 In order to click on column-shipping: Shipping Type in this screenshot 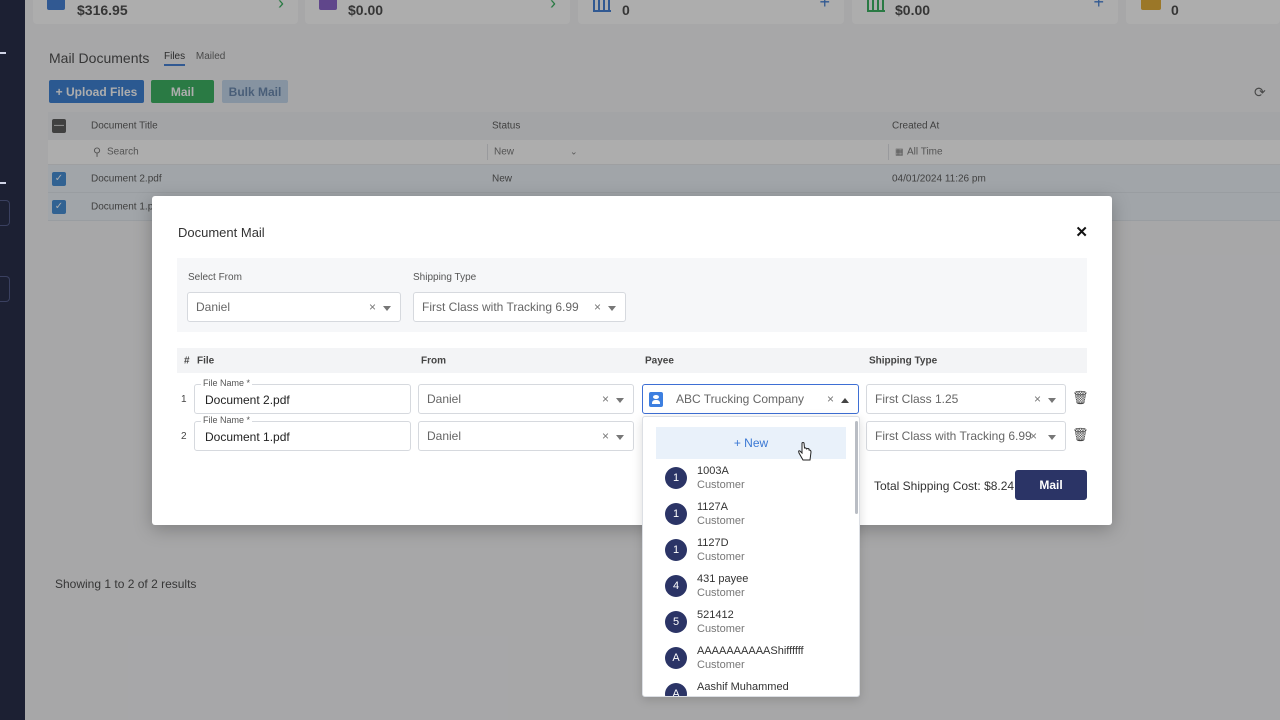, I will do `click(903, 360)`.